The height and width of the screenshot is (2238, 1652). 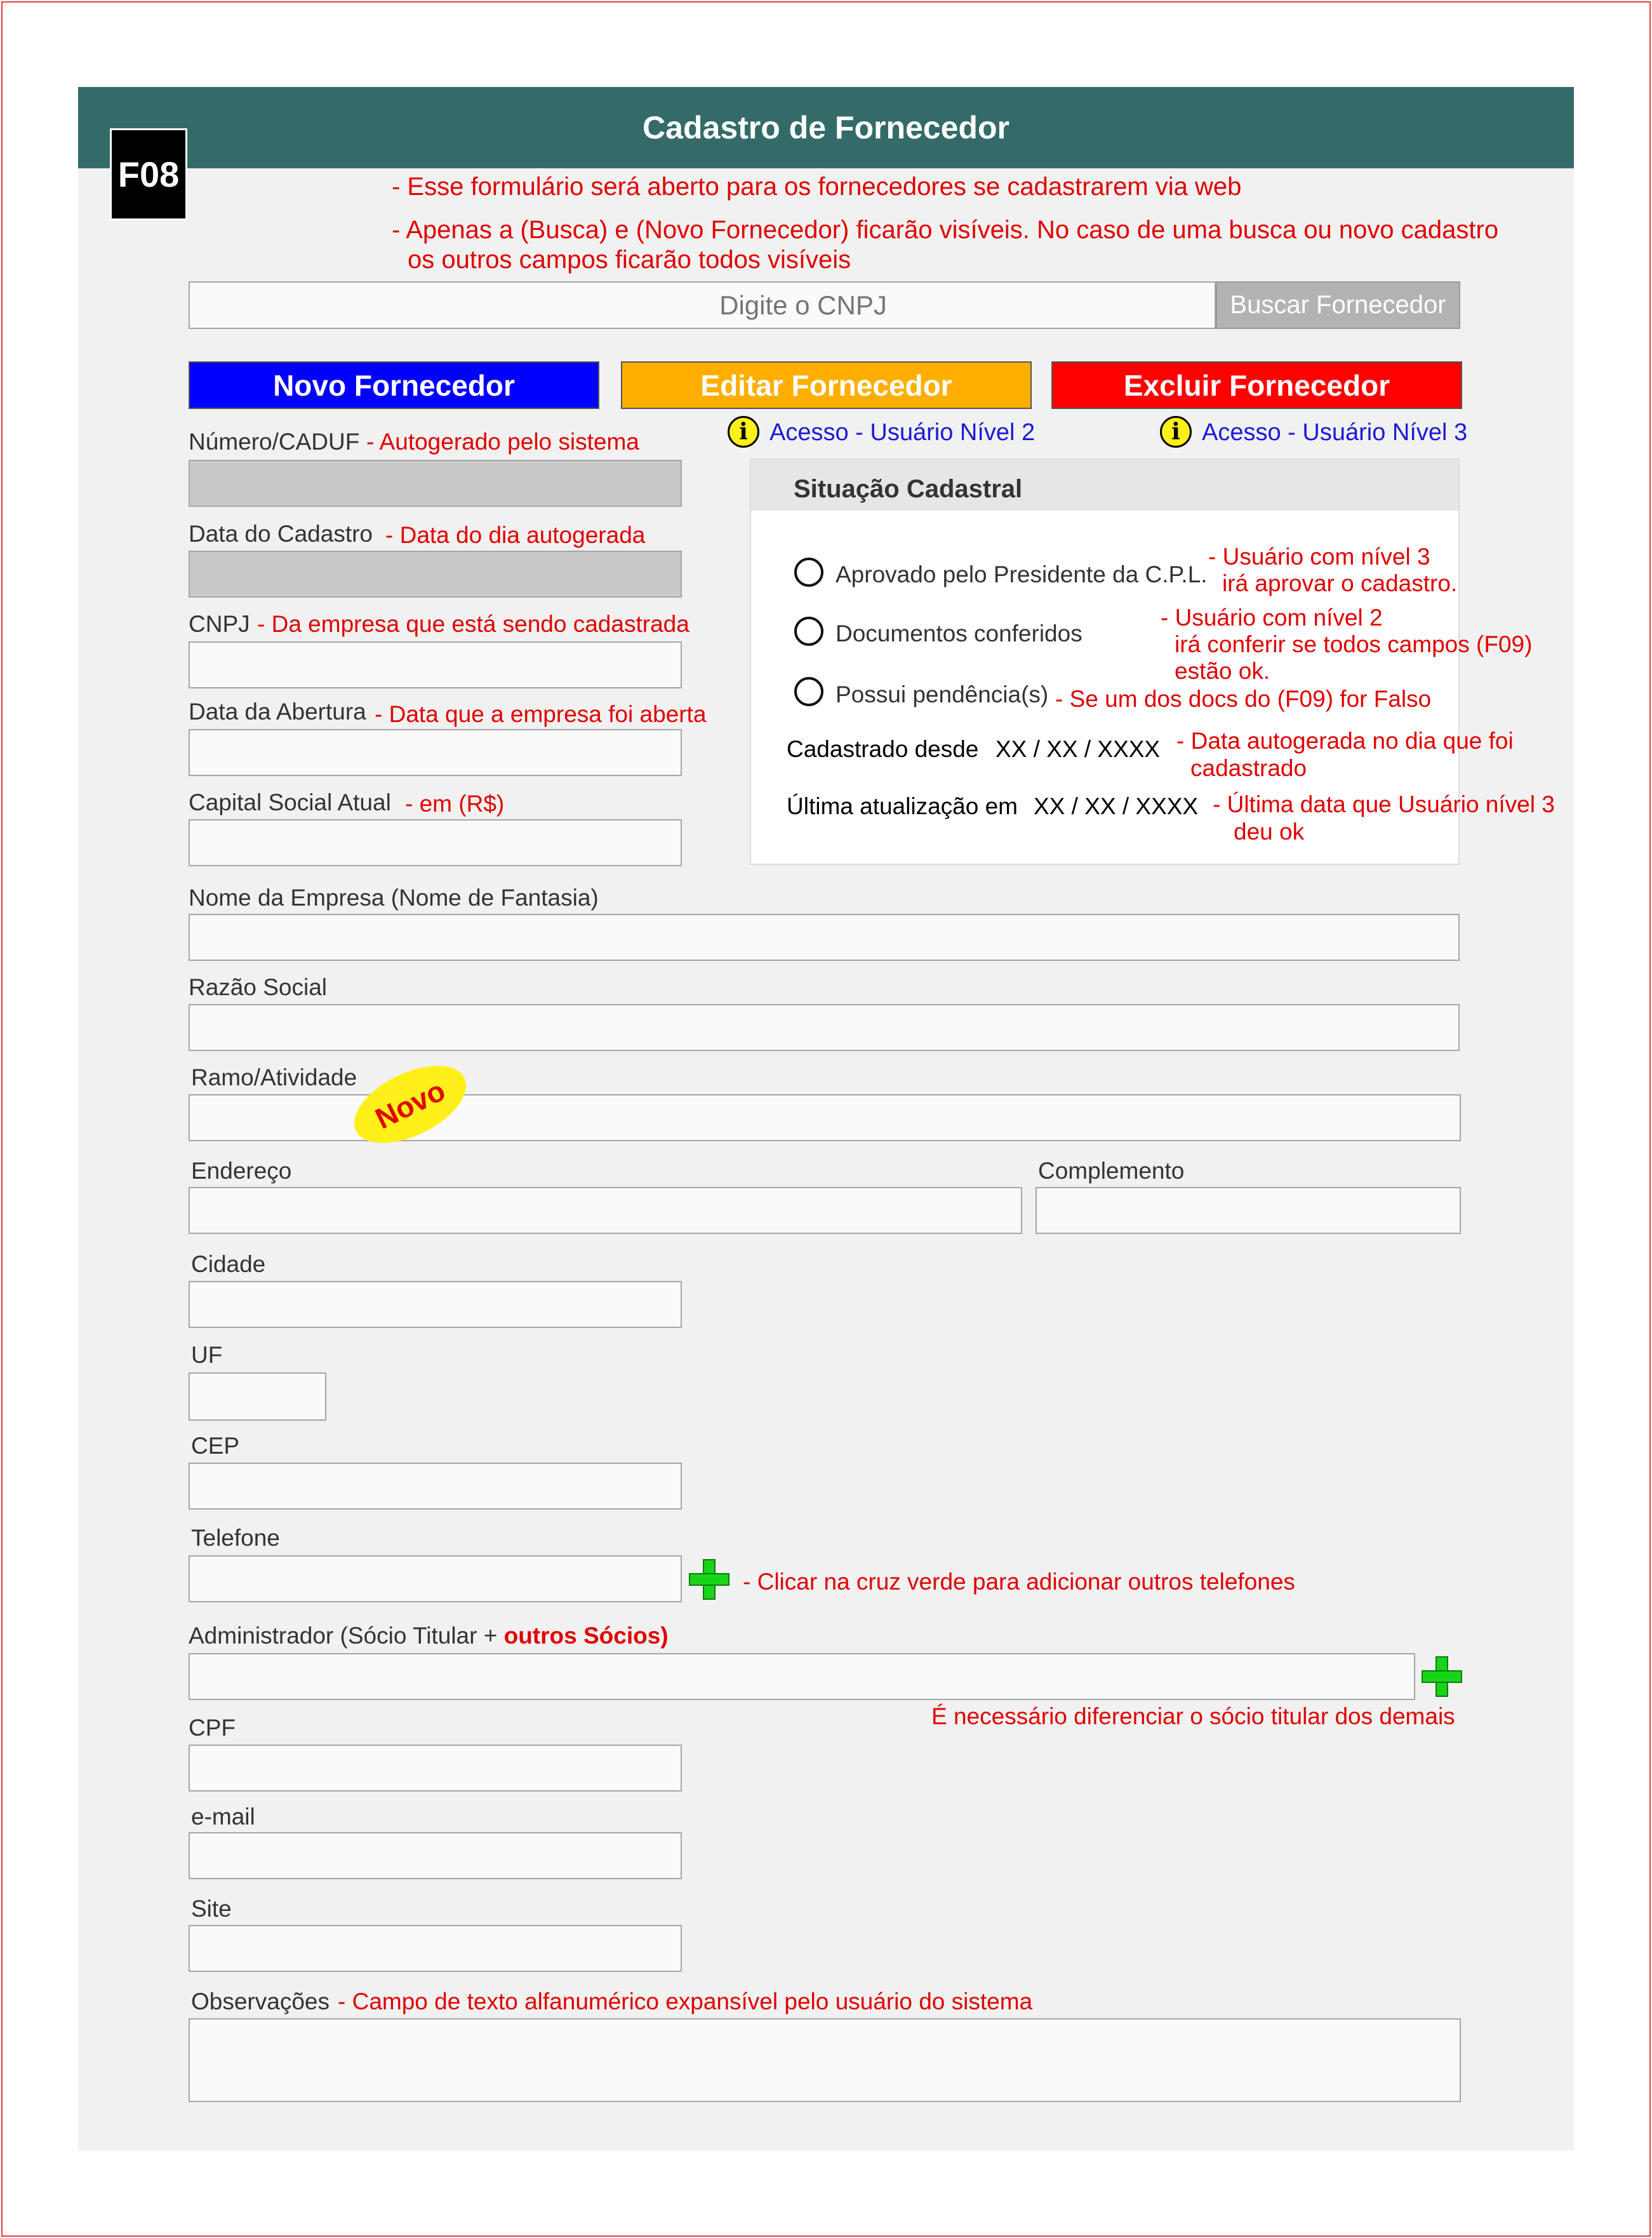 I want to click on data-abertura-input, so click(x=435, y=752).